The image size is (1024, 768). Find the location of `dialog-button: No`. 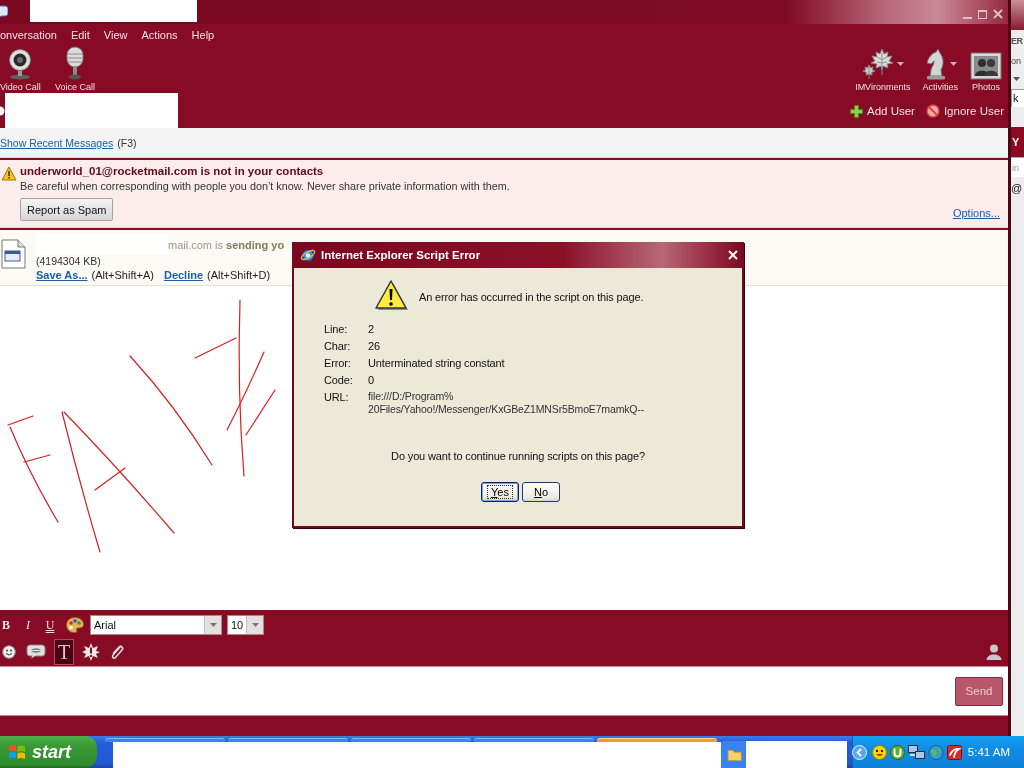

dialog-button: No is located at coordinates (541, 492).